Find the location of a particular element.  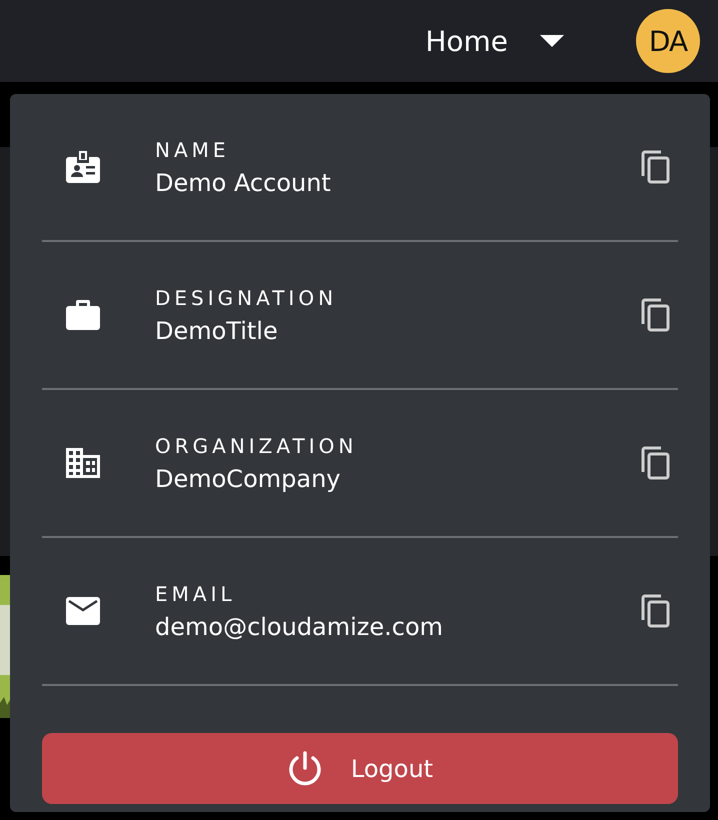

field-value: Demo Account is located at coordinates (243, 182).